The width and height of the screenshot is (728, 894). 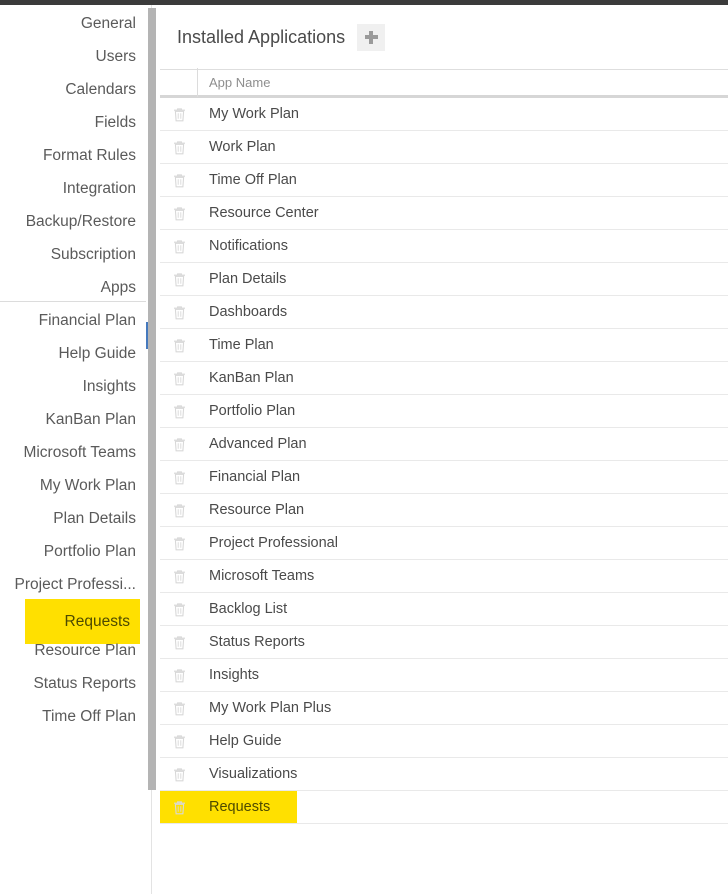 I want to click on sidebar-item-subscription: Subscription, so click(x=73, y=252).